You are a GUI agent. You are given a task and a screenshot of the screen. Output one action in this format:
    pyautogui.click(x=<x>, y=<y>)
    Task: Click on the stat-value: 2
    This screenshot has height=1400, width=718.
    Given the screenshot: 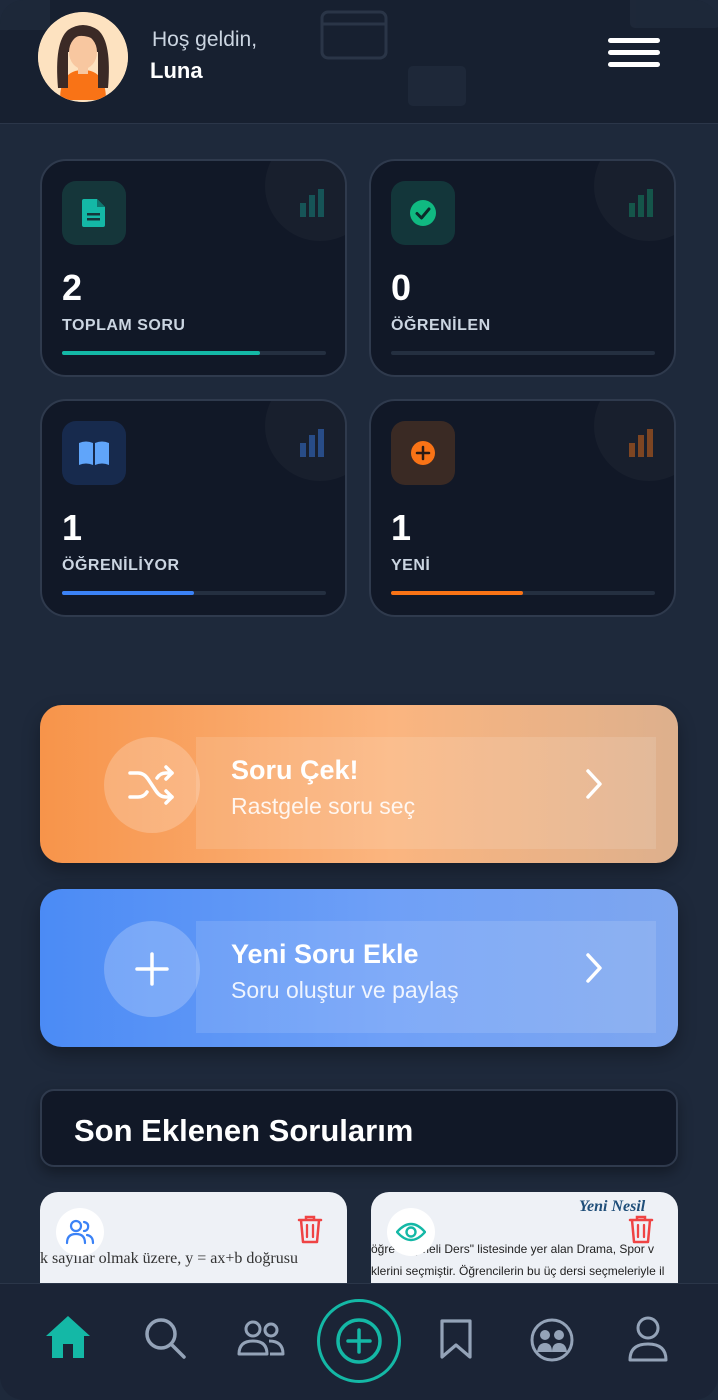 What is the action you would take?
    pyautogui.click(x=72, y=287)
    